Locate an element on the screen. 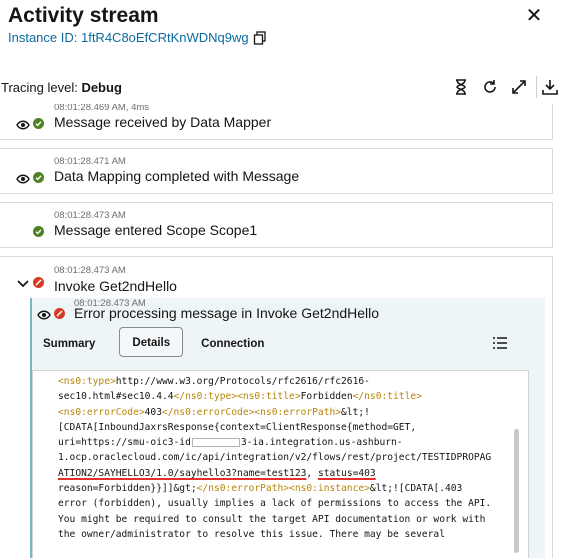  instance-id: Instance ID: 1ftR4C8oEfCRtKnWDNq9wg is located at coordinates (128, 37).